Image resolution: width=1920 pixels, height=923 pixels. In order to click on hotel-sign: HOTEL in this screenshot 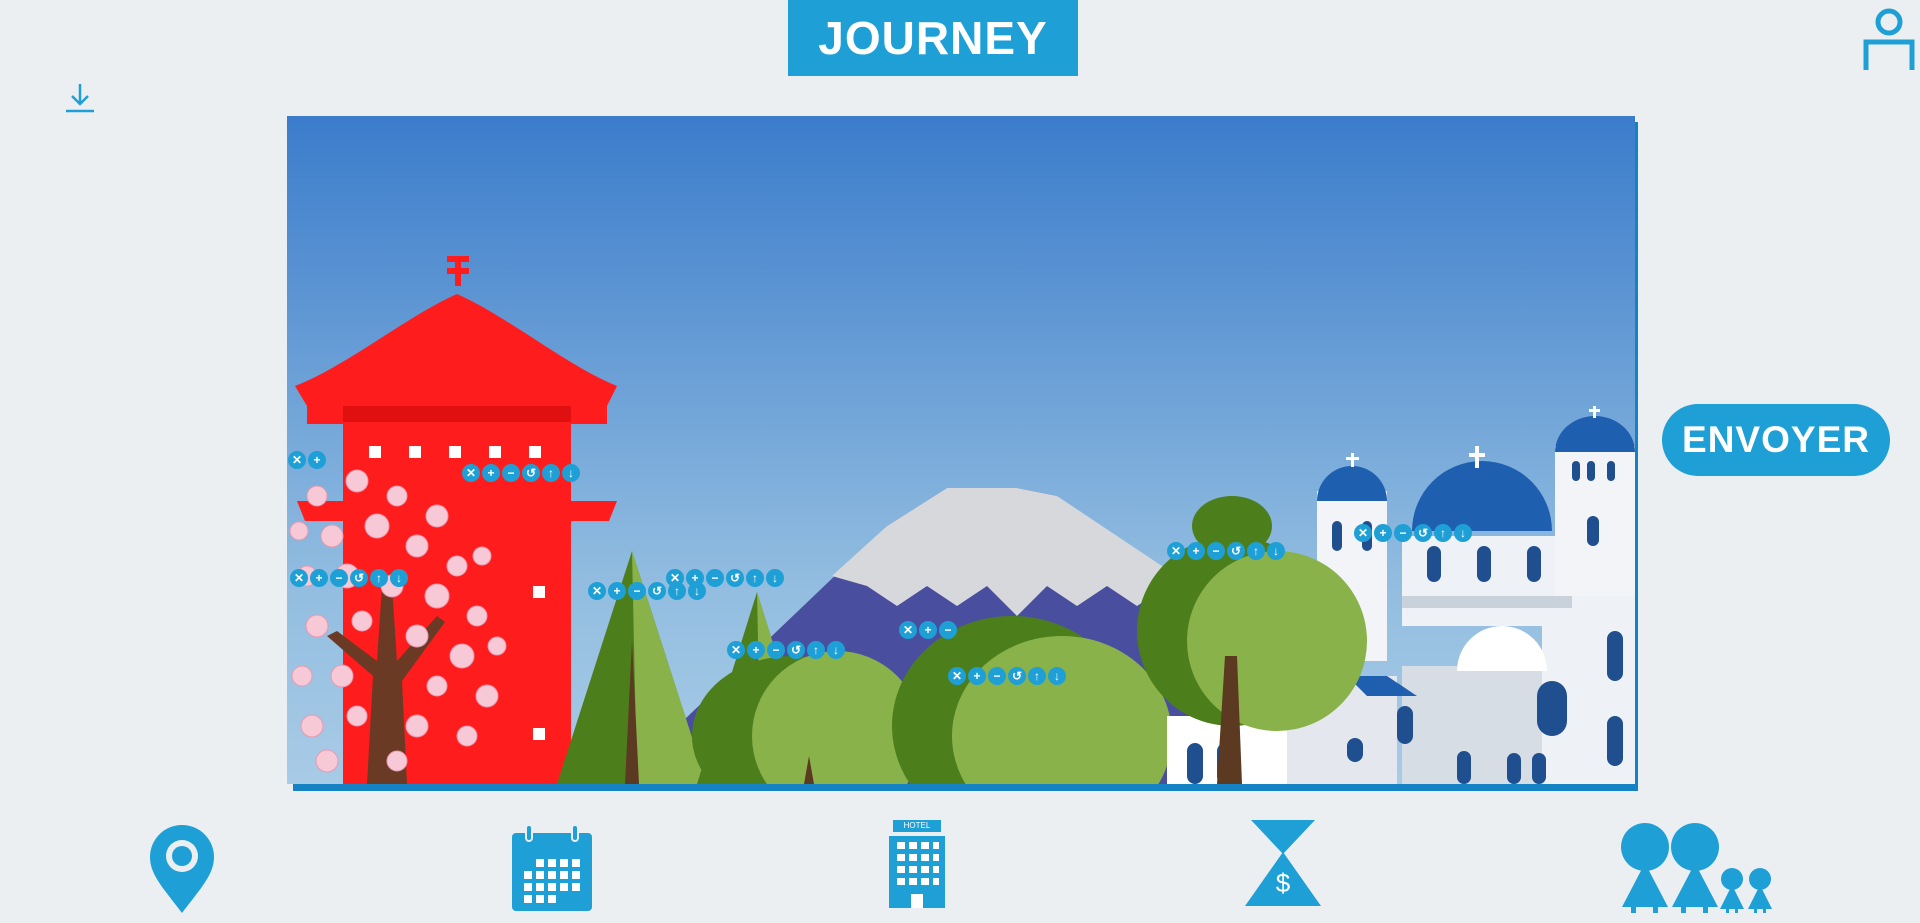, I will do `click(917, 825)`.